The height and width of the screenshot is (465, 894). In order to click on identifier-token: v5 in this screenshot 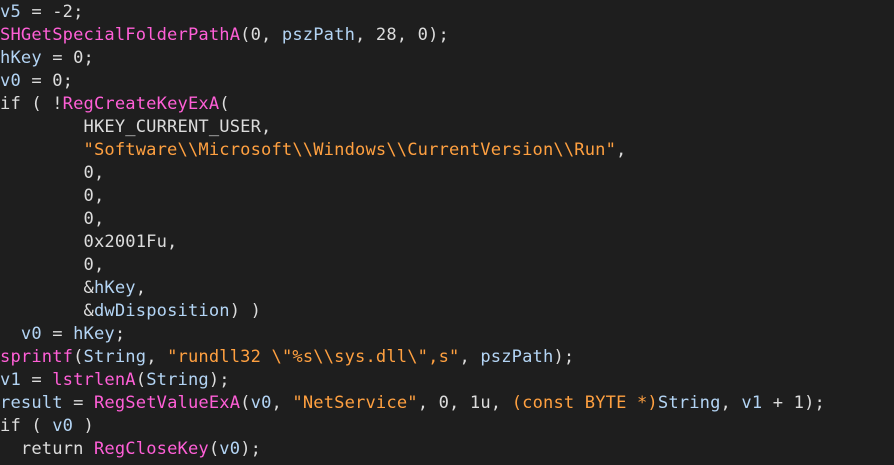, I will do `click(10, 12)`.